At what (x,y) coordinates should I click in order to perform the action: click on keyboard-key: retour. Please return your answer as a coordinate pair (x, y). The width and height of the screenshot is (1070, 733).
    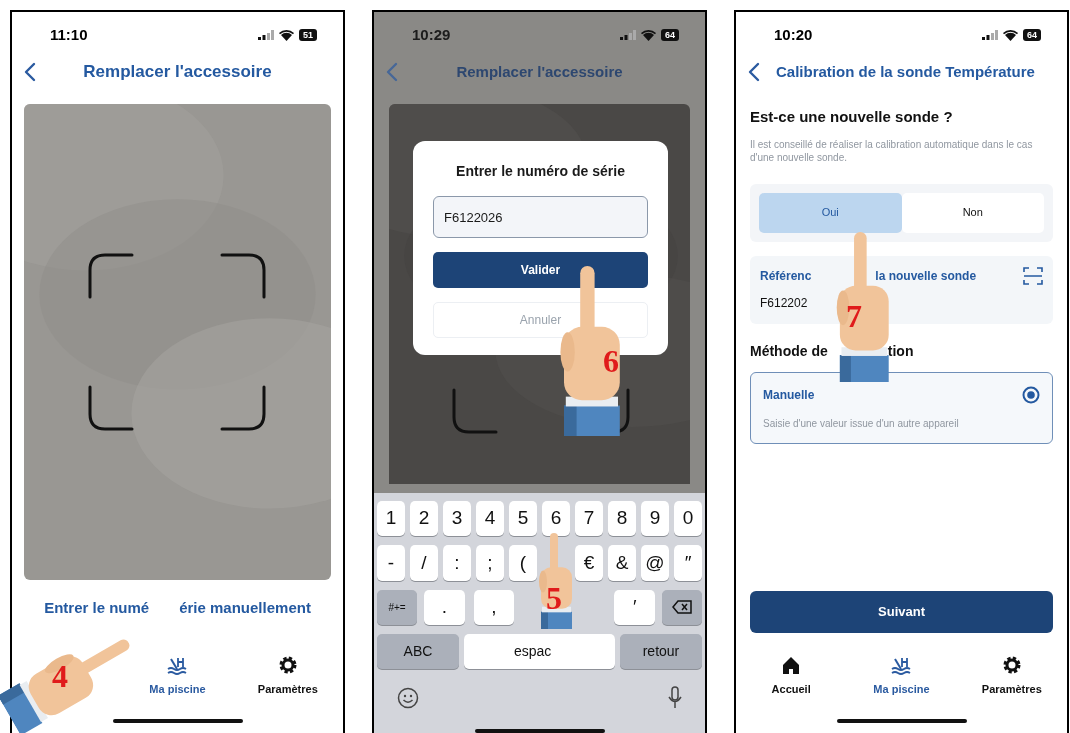
    Looking at the image, I should click on (661, 651).